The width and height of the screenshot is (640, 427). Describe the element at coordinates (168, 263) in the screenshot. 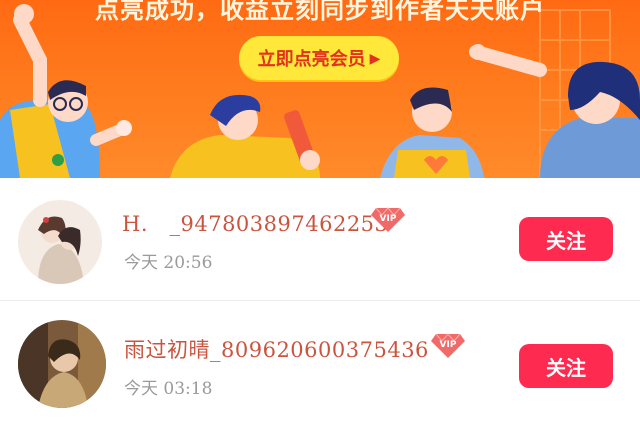

I see `timestamp: 今天 20:56` at that location.